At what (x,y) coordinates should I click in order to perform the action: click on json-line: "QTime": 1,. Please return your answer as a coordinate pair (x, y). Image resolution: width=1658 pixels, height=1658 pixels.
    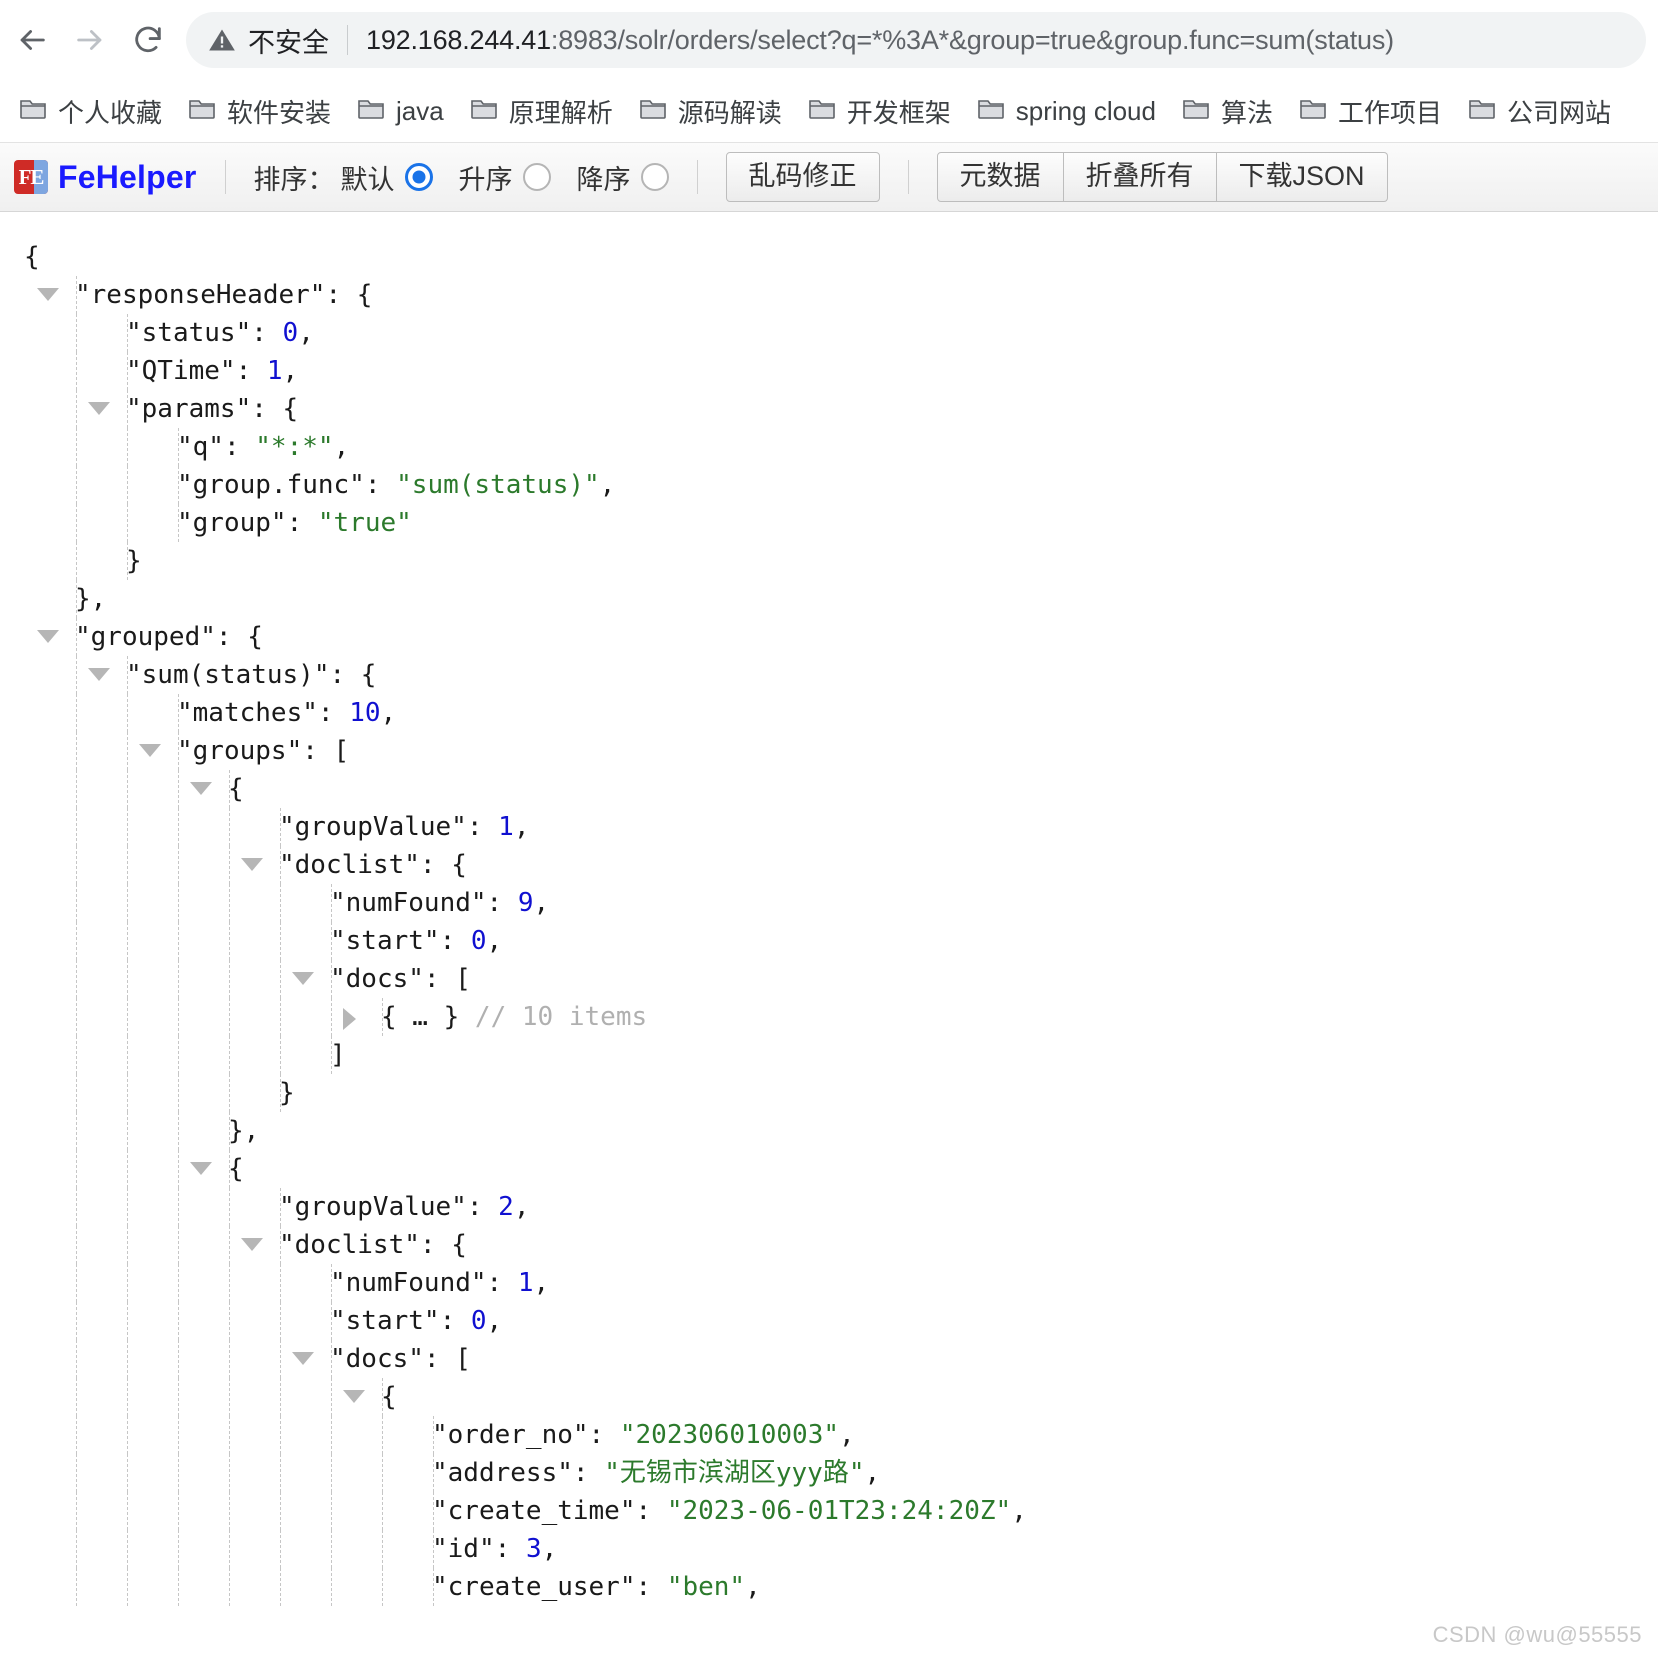
    Looking at the image, I should click on (834, 371).